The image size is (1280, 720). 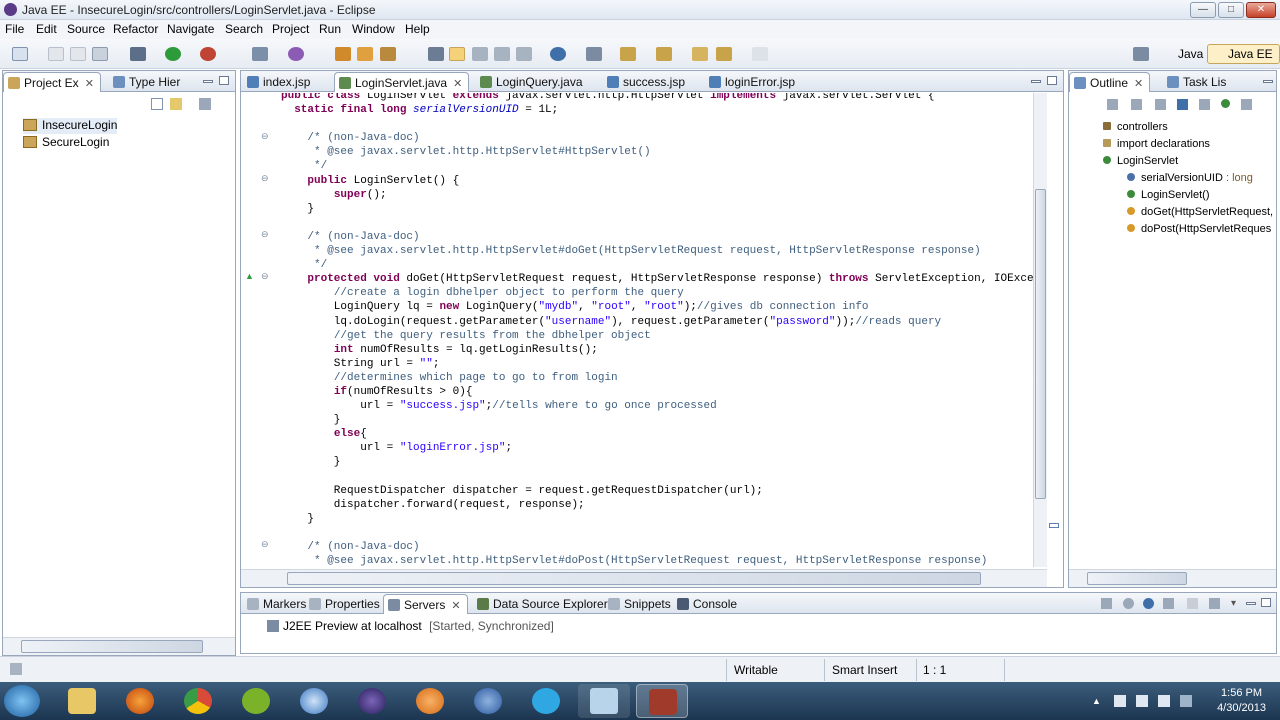 I want to click on network-icon, so click(x=1142, y=701).